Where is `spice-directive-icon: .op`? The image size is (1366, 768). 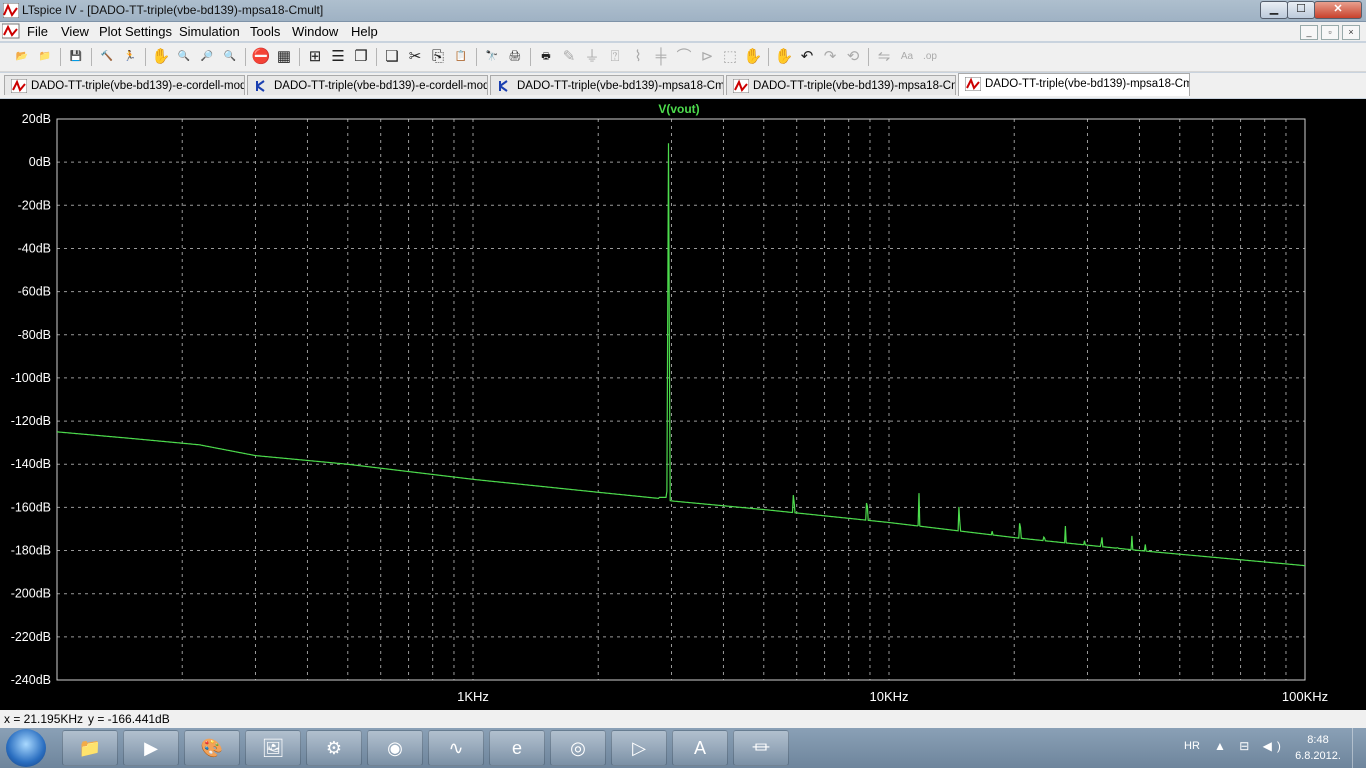 spice-directive-icon: .op is located at coordinates (930, 57).